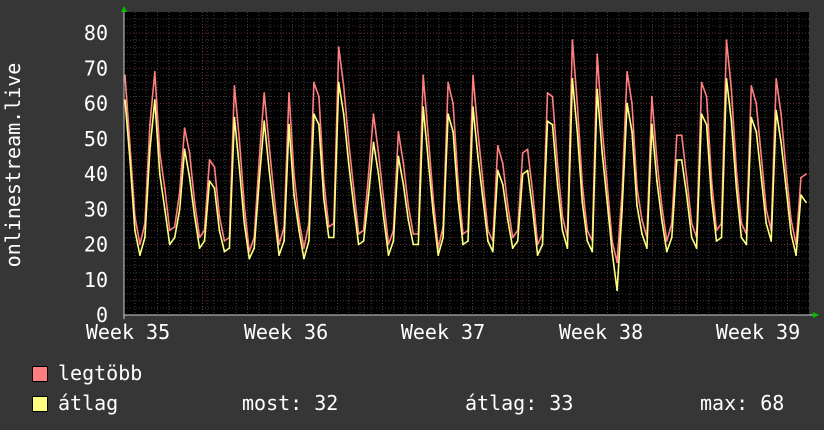 This screenshot has width=824, height=430. What do you see at coordinates (286, 332) in the screenshot?
I see `x-tick-label: Week 36` at bounding box center [286, 332].